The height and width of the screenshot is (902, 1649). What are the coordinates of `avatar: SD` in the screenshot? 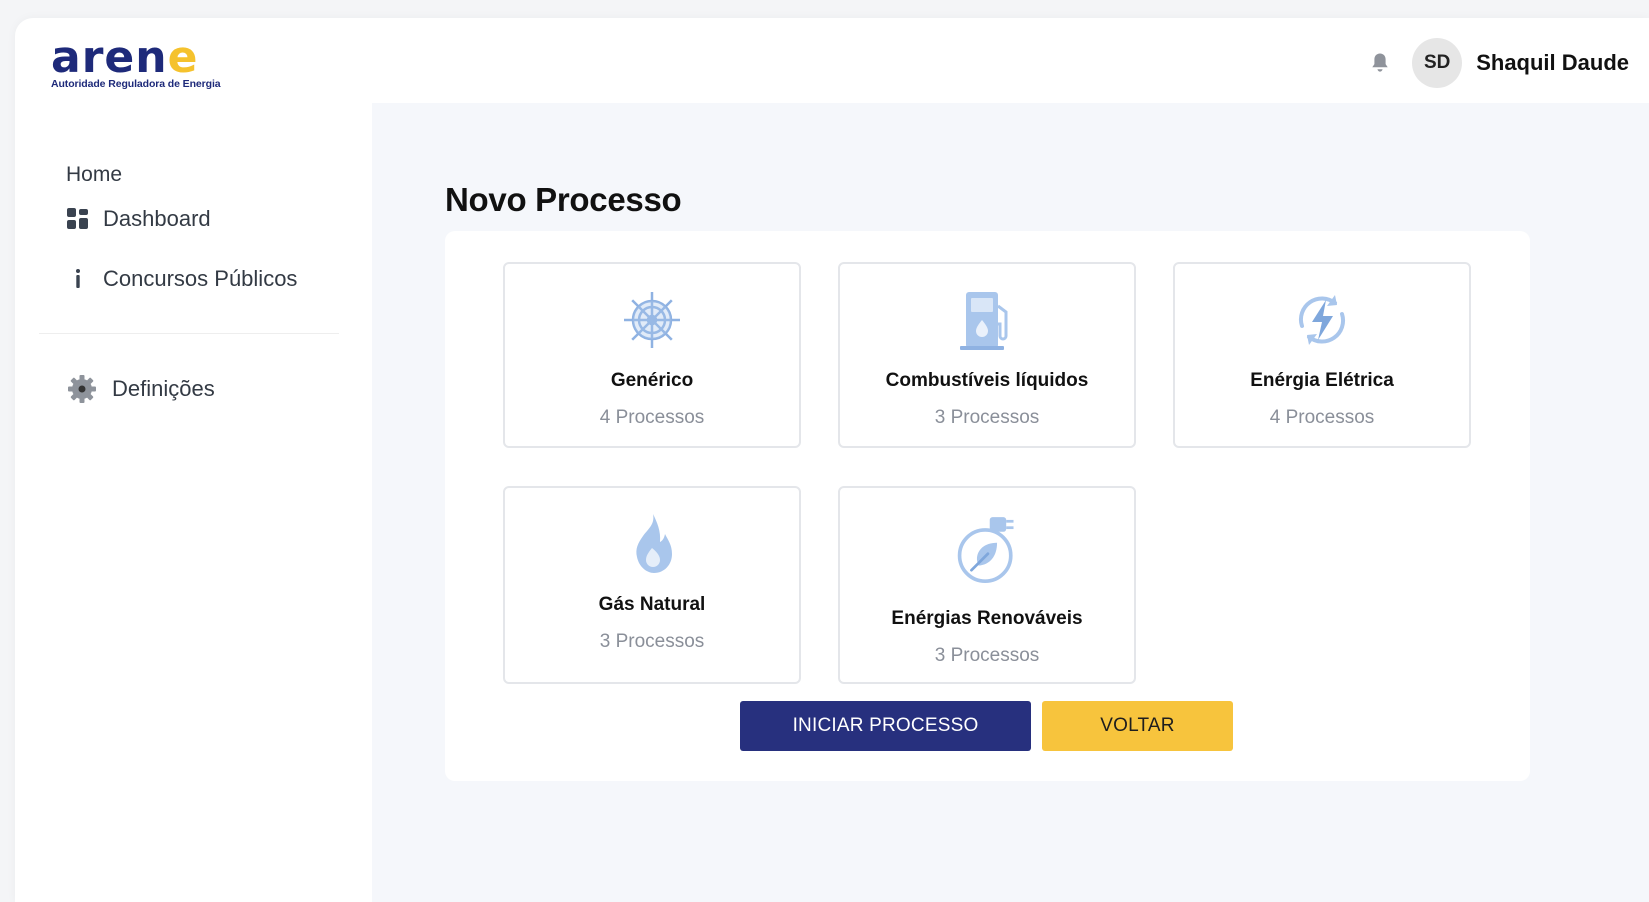 It's located at (1437, 63).